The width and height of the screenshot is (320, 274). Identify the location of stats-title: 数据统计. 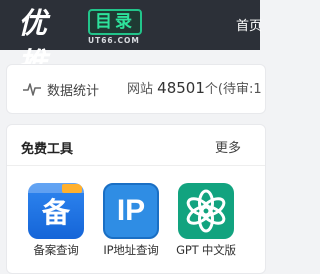
(73, 91).